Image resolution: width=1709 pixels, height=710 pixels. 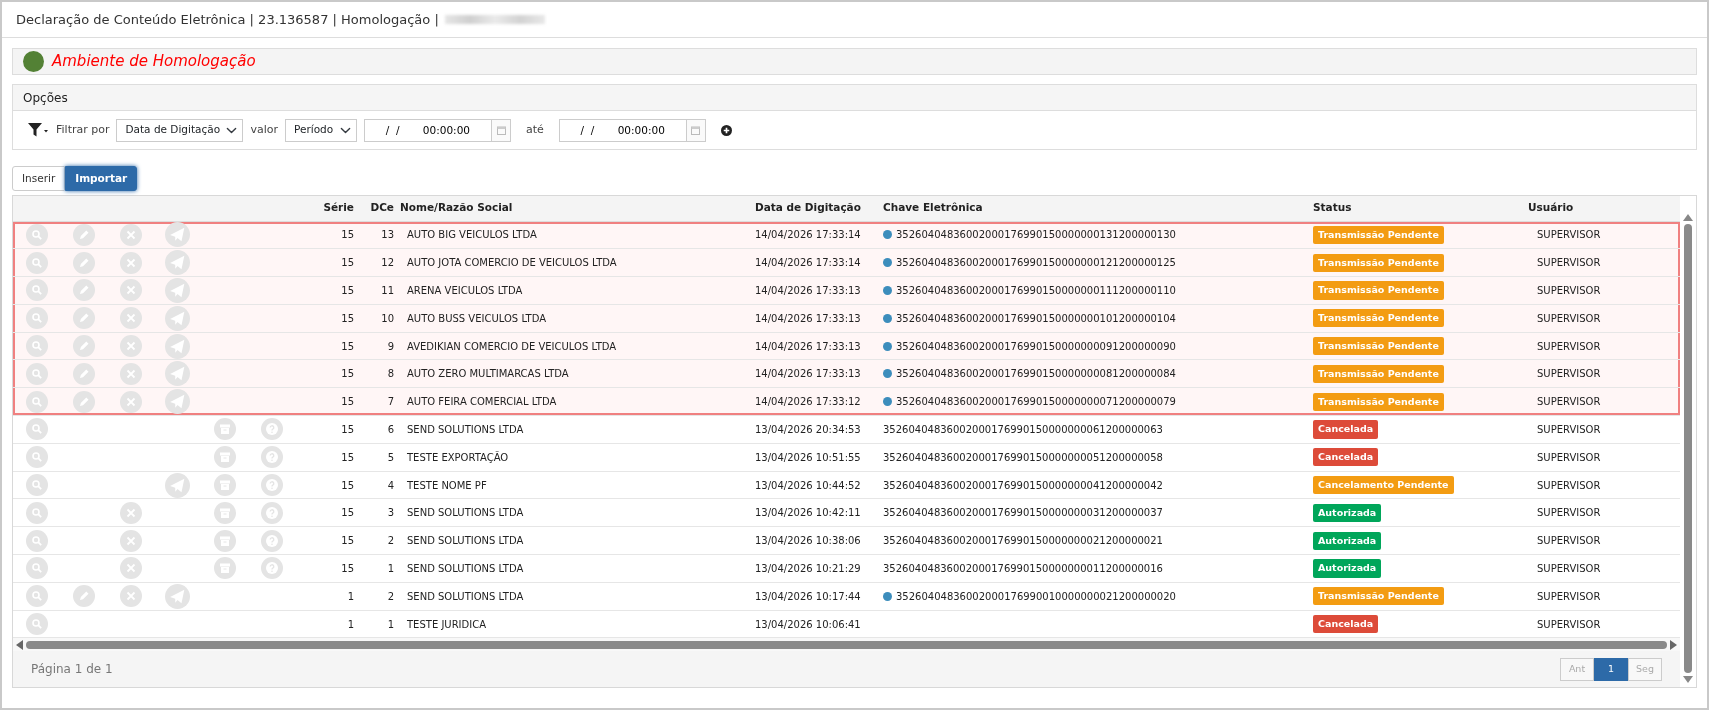 I want to click on key-value: 35260404836002000176990150000000051200000058, so click(x=1023, y=457).